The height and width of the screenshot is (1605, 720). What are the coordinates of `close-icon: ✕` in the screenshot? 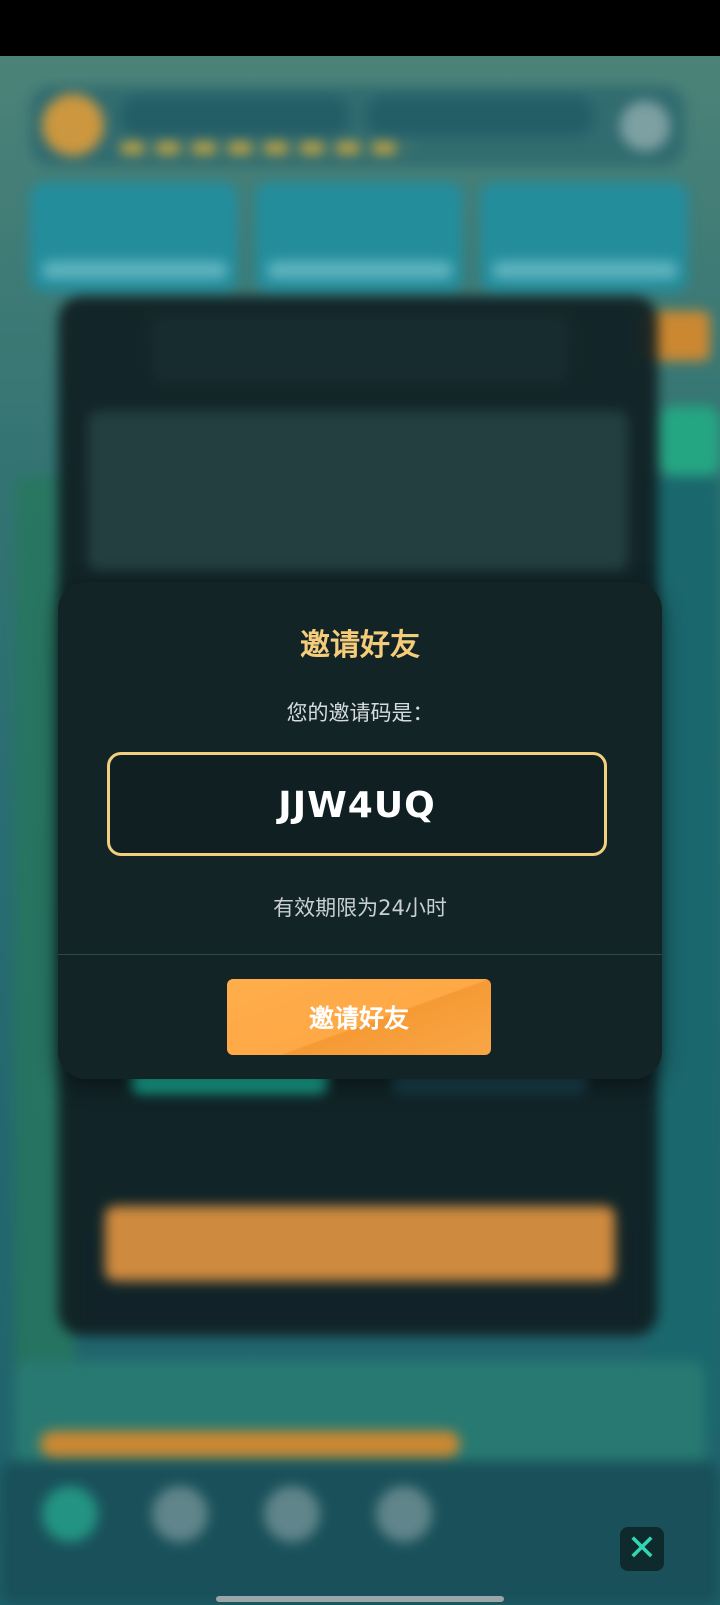 It's located at (642, 1548).